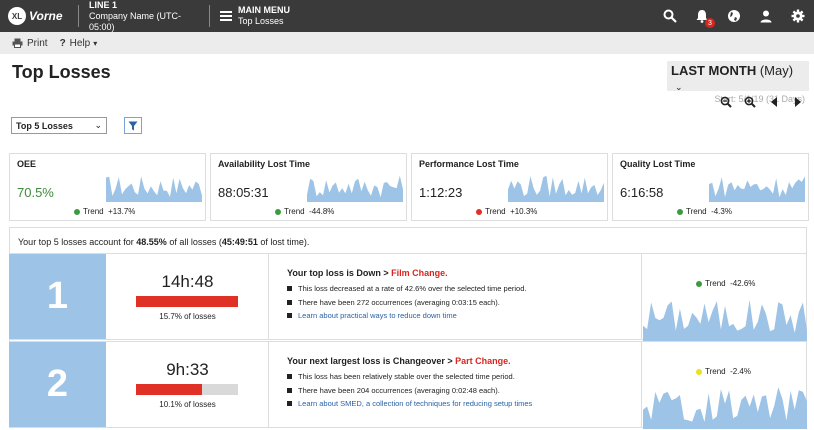 The image size is (814, 430). I want to click on next-icon, so click(798, 102).